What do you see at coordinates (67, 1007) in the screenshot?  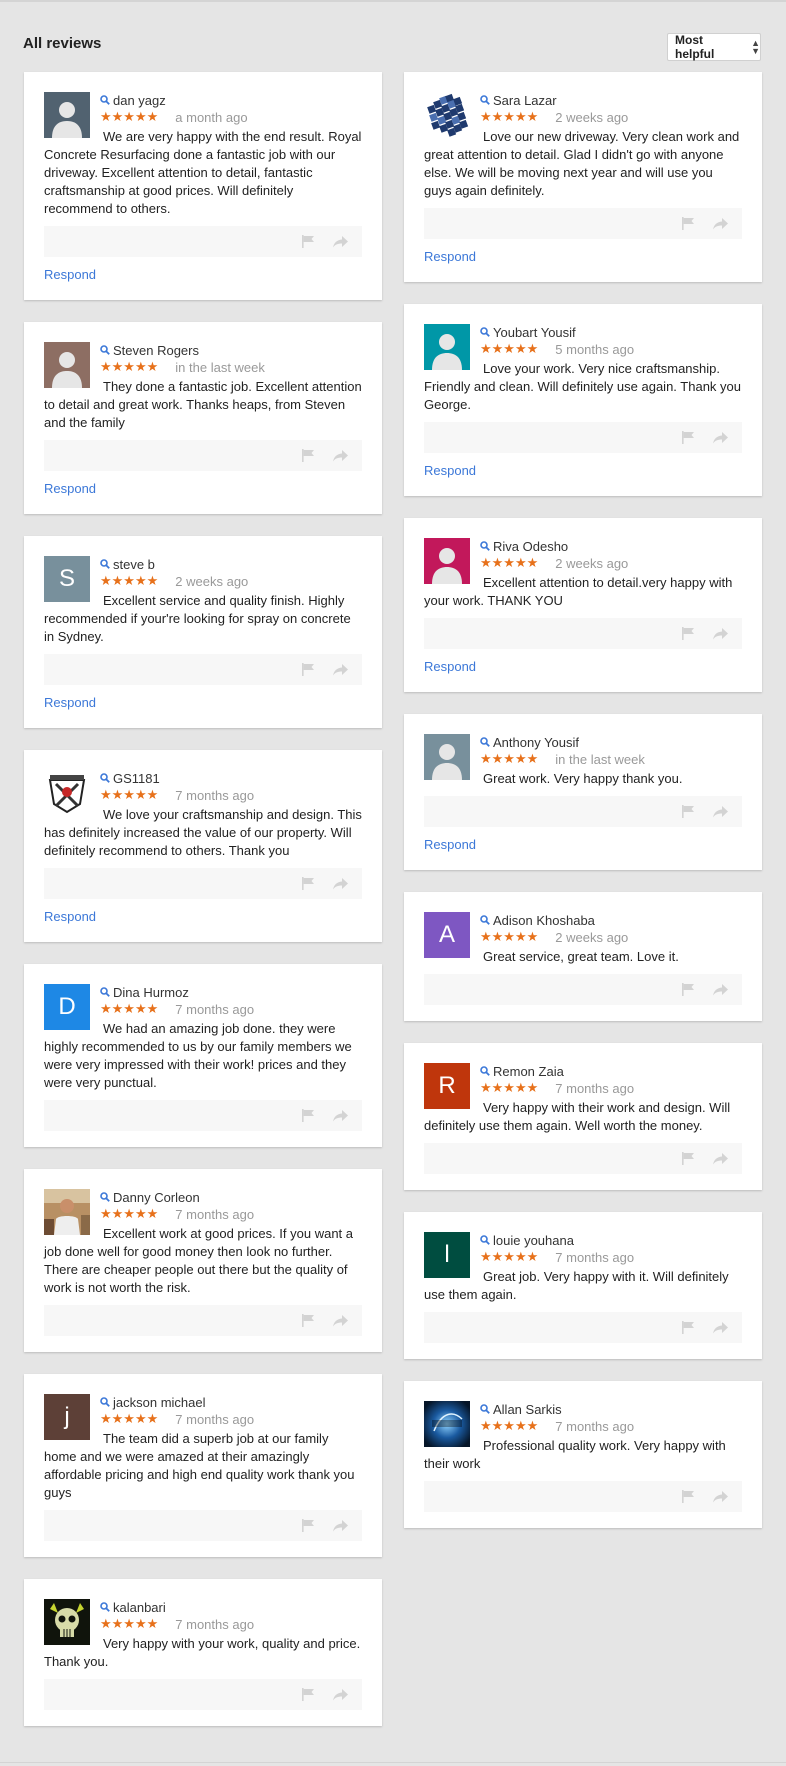 I see `reviewer-avatar: D` at bounding box center [67, 1007].